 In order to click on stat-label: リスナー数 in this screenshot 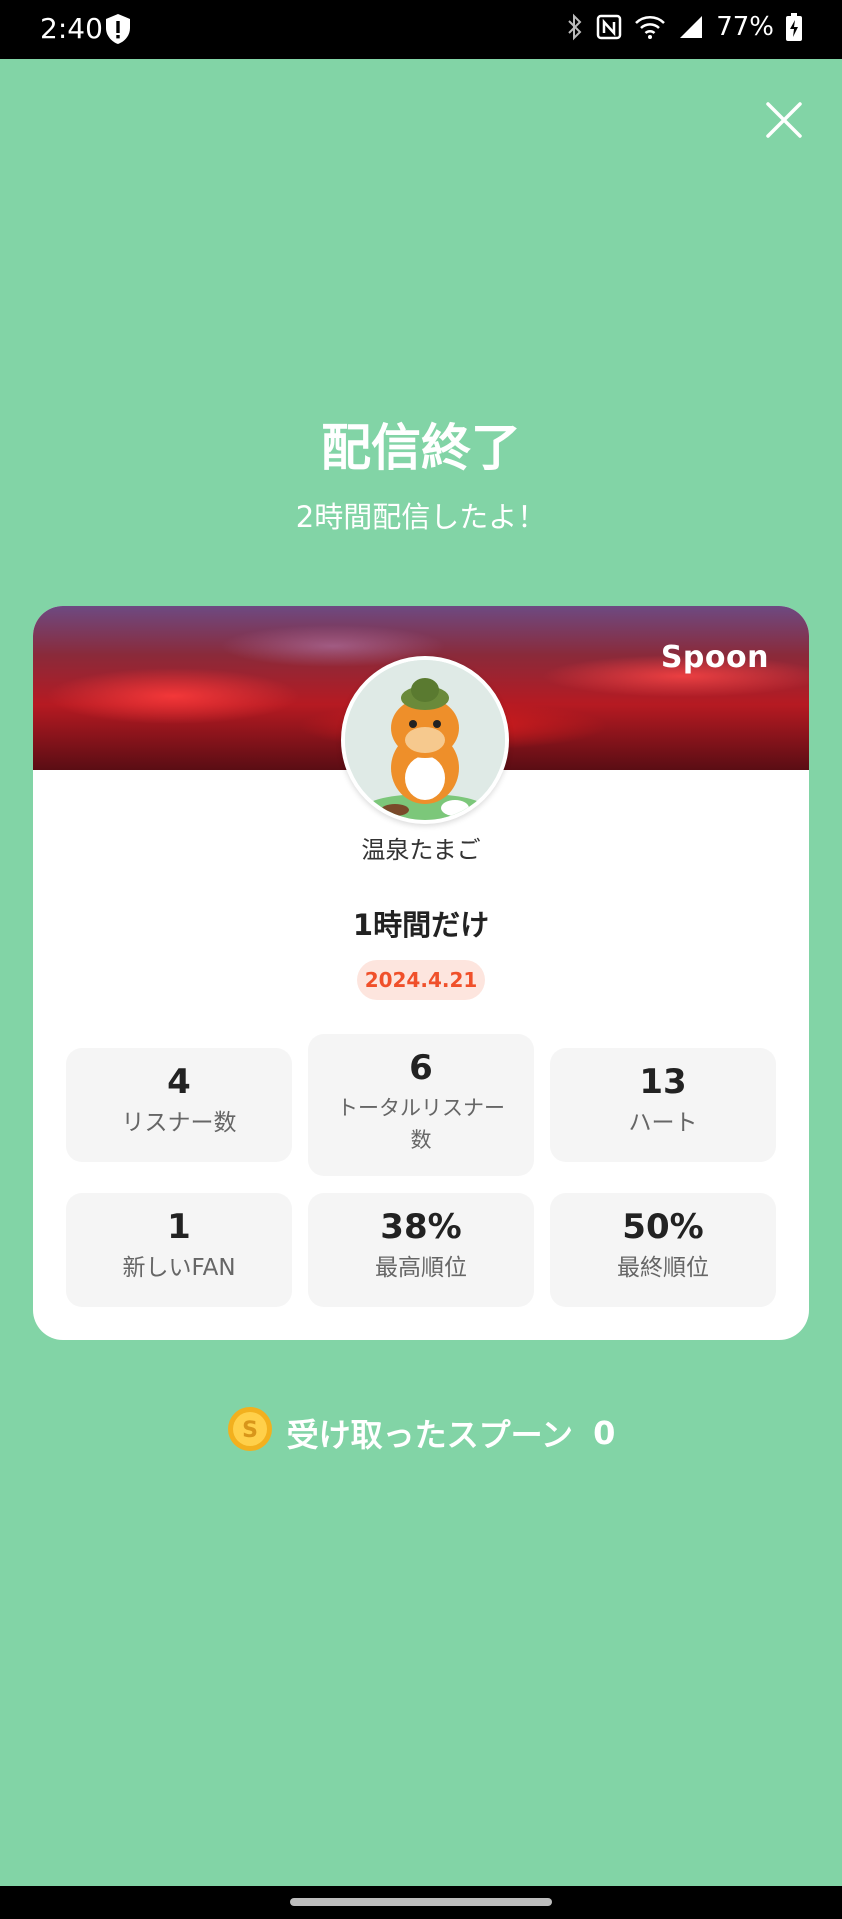, I will do `click(179, 1123)`.